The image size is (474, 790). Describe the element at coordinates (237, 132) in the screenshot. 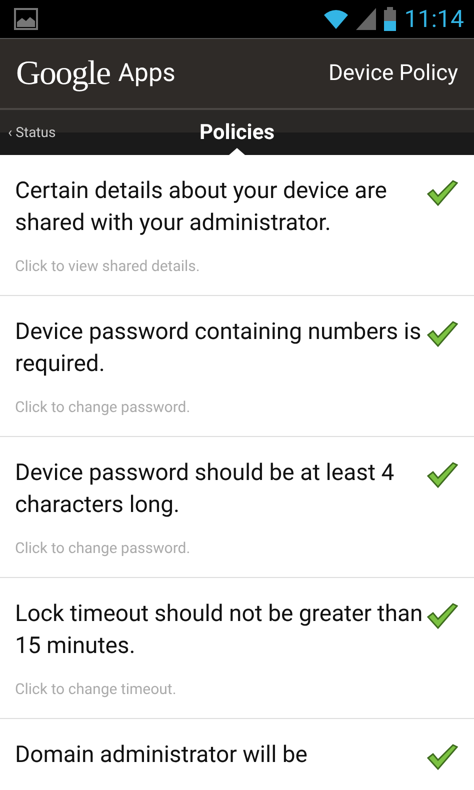

I see `tab: Policies` at that location.